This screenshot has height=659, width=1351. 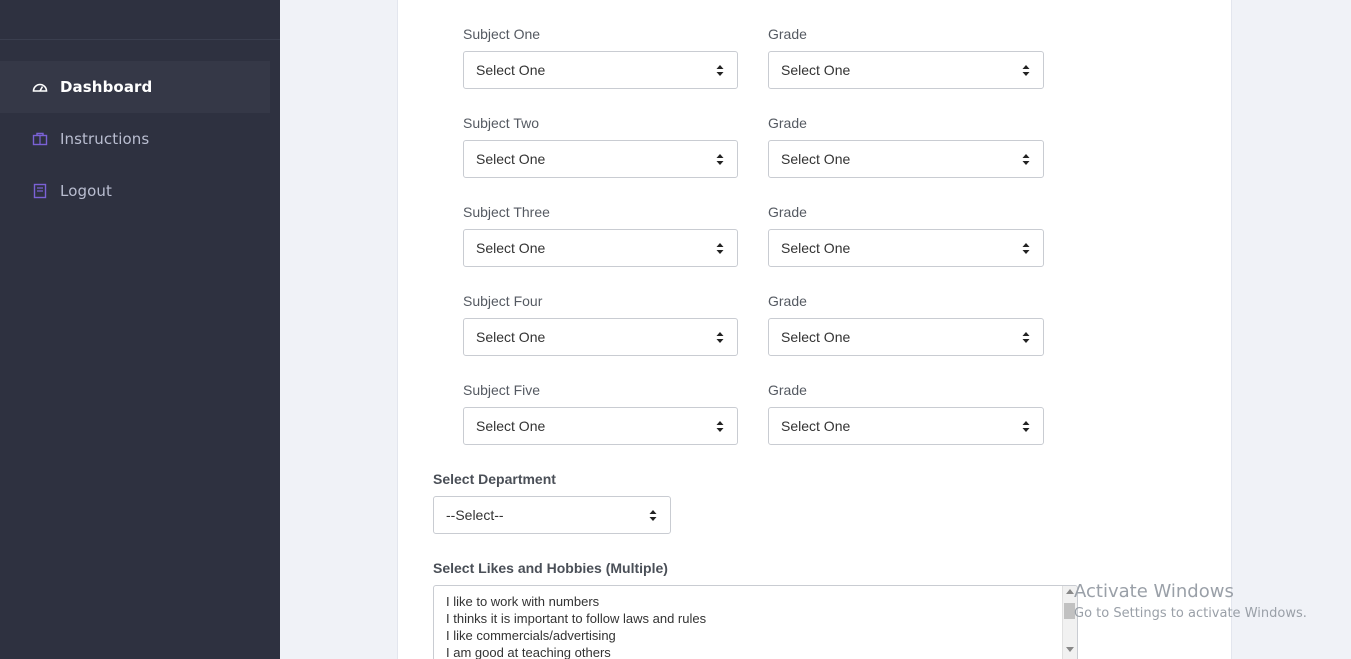 I want to click on hobby-option: I am good at teaching others, so click(x=755, y=651).